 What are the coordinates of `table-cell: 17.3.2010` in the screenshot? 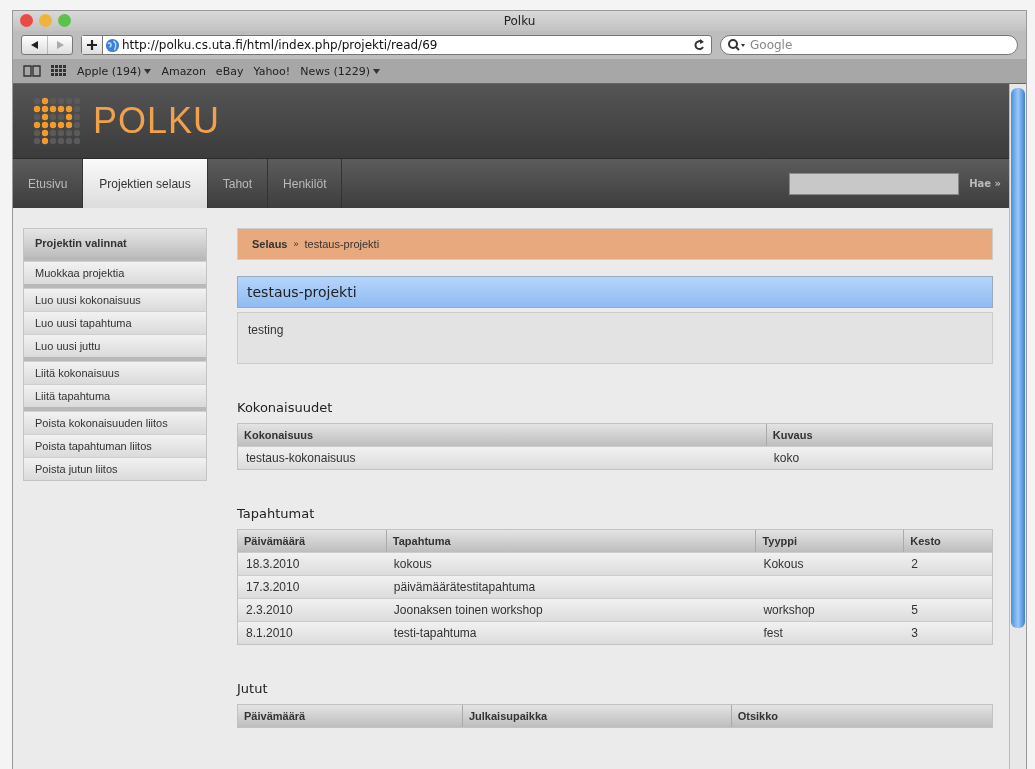 It's located at (273, 587).